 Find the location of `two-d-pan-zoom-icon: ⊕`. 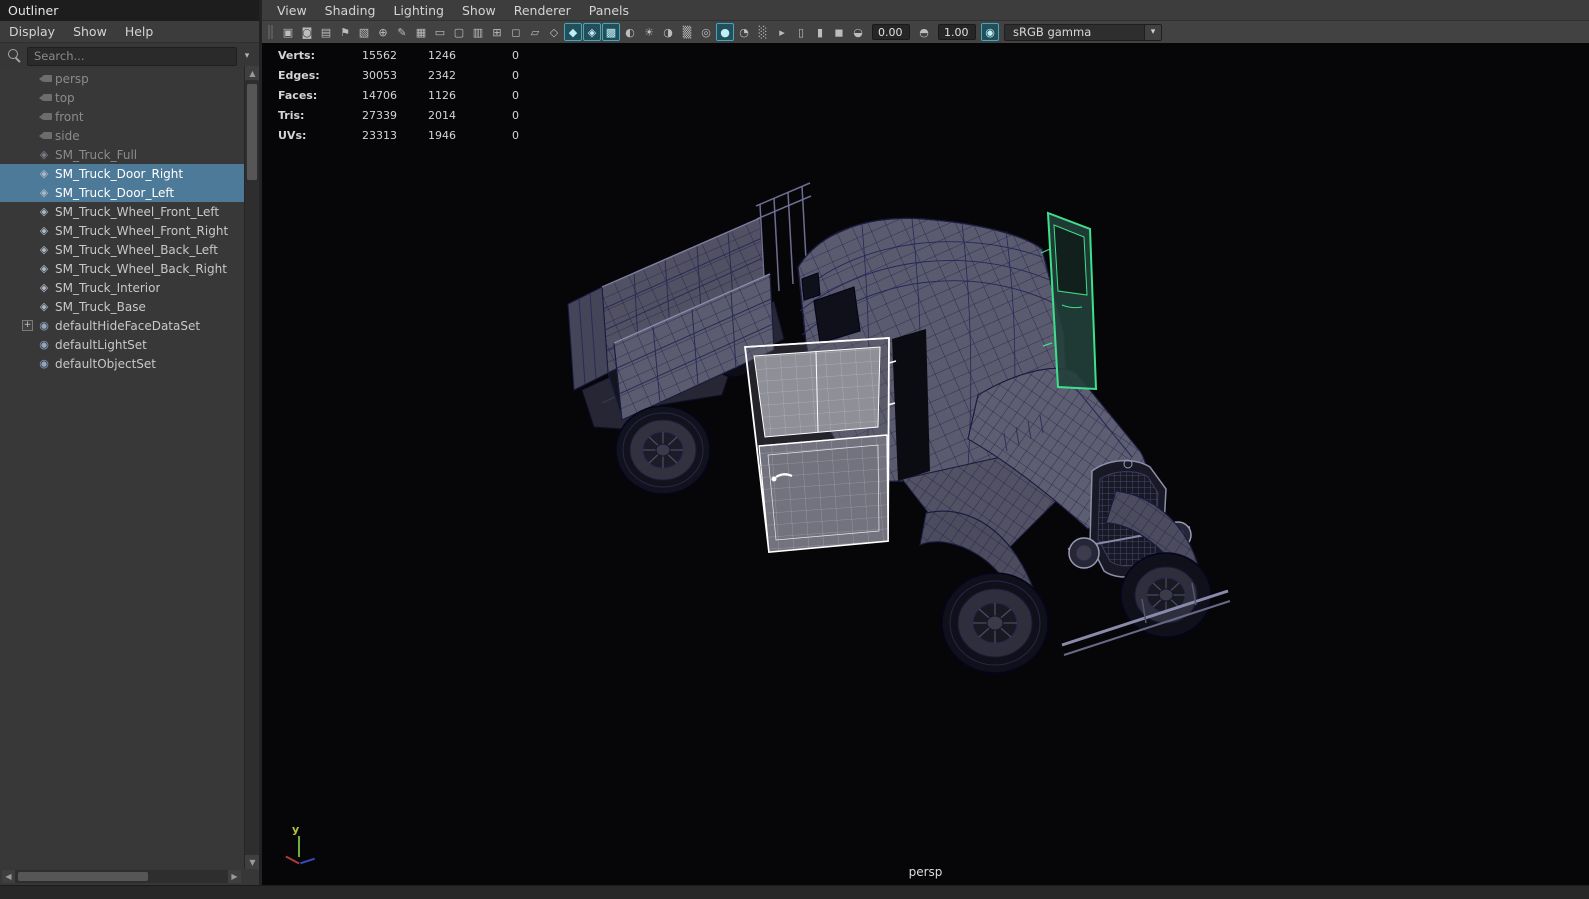

two-d-pan-zoom-icon: ⊕ is located at coordinates (383, 32).